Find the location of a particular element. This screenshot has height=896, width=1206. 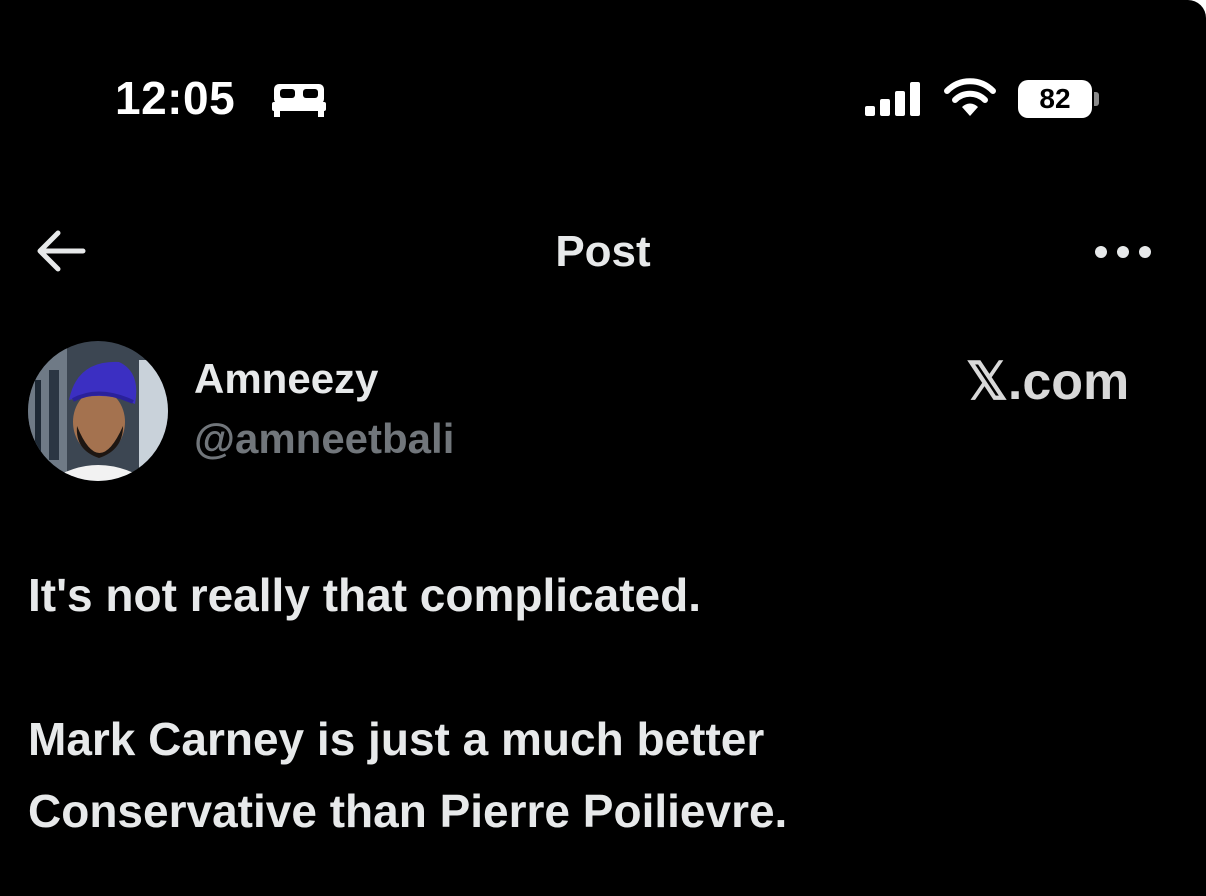

page-title: Post is located at coordinates (603, 251).